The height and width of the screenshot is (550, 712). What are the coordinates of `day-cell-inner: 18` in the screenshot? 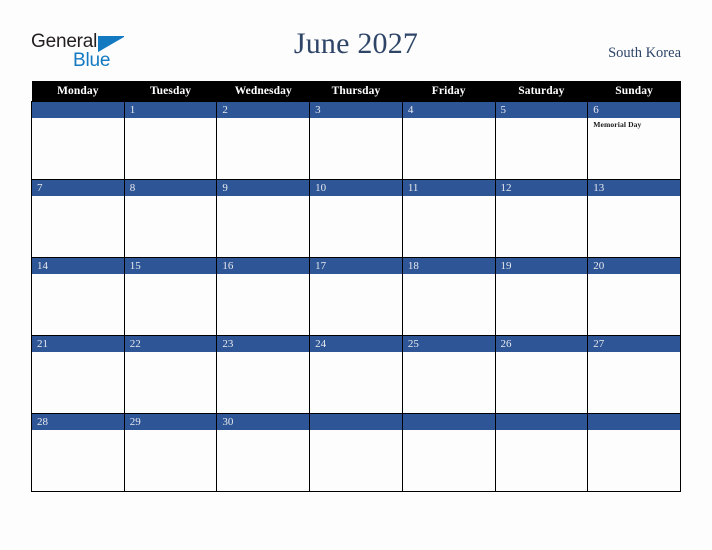 It's located at (448, 296).